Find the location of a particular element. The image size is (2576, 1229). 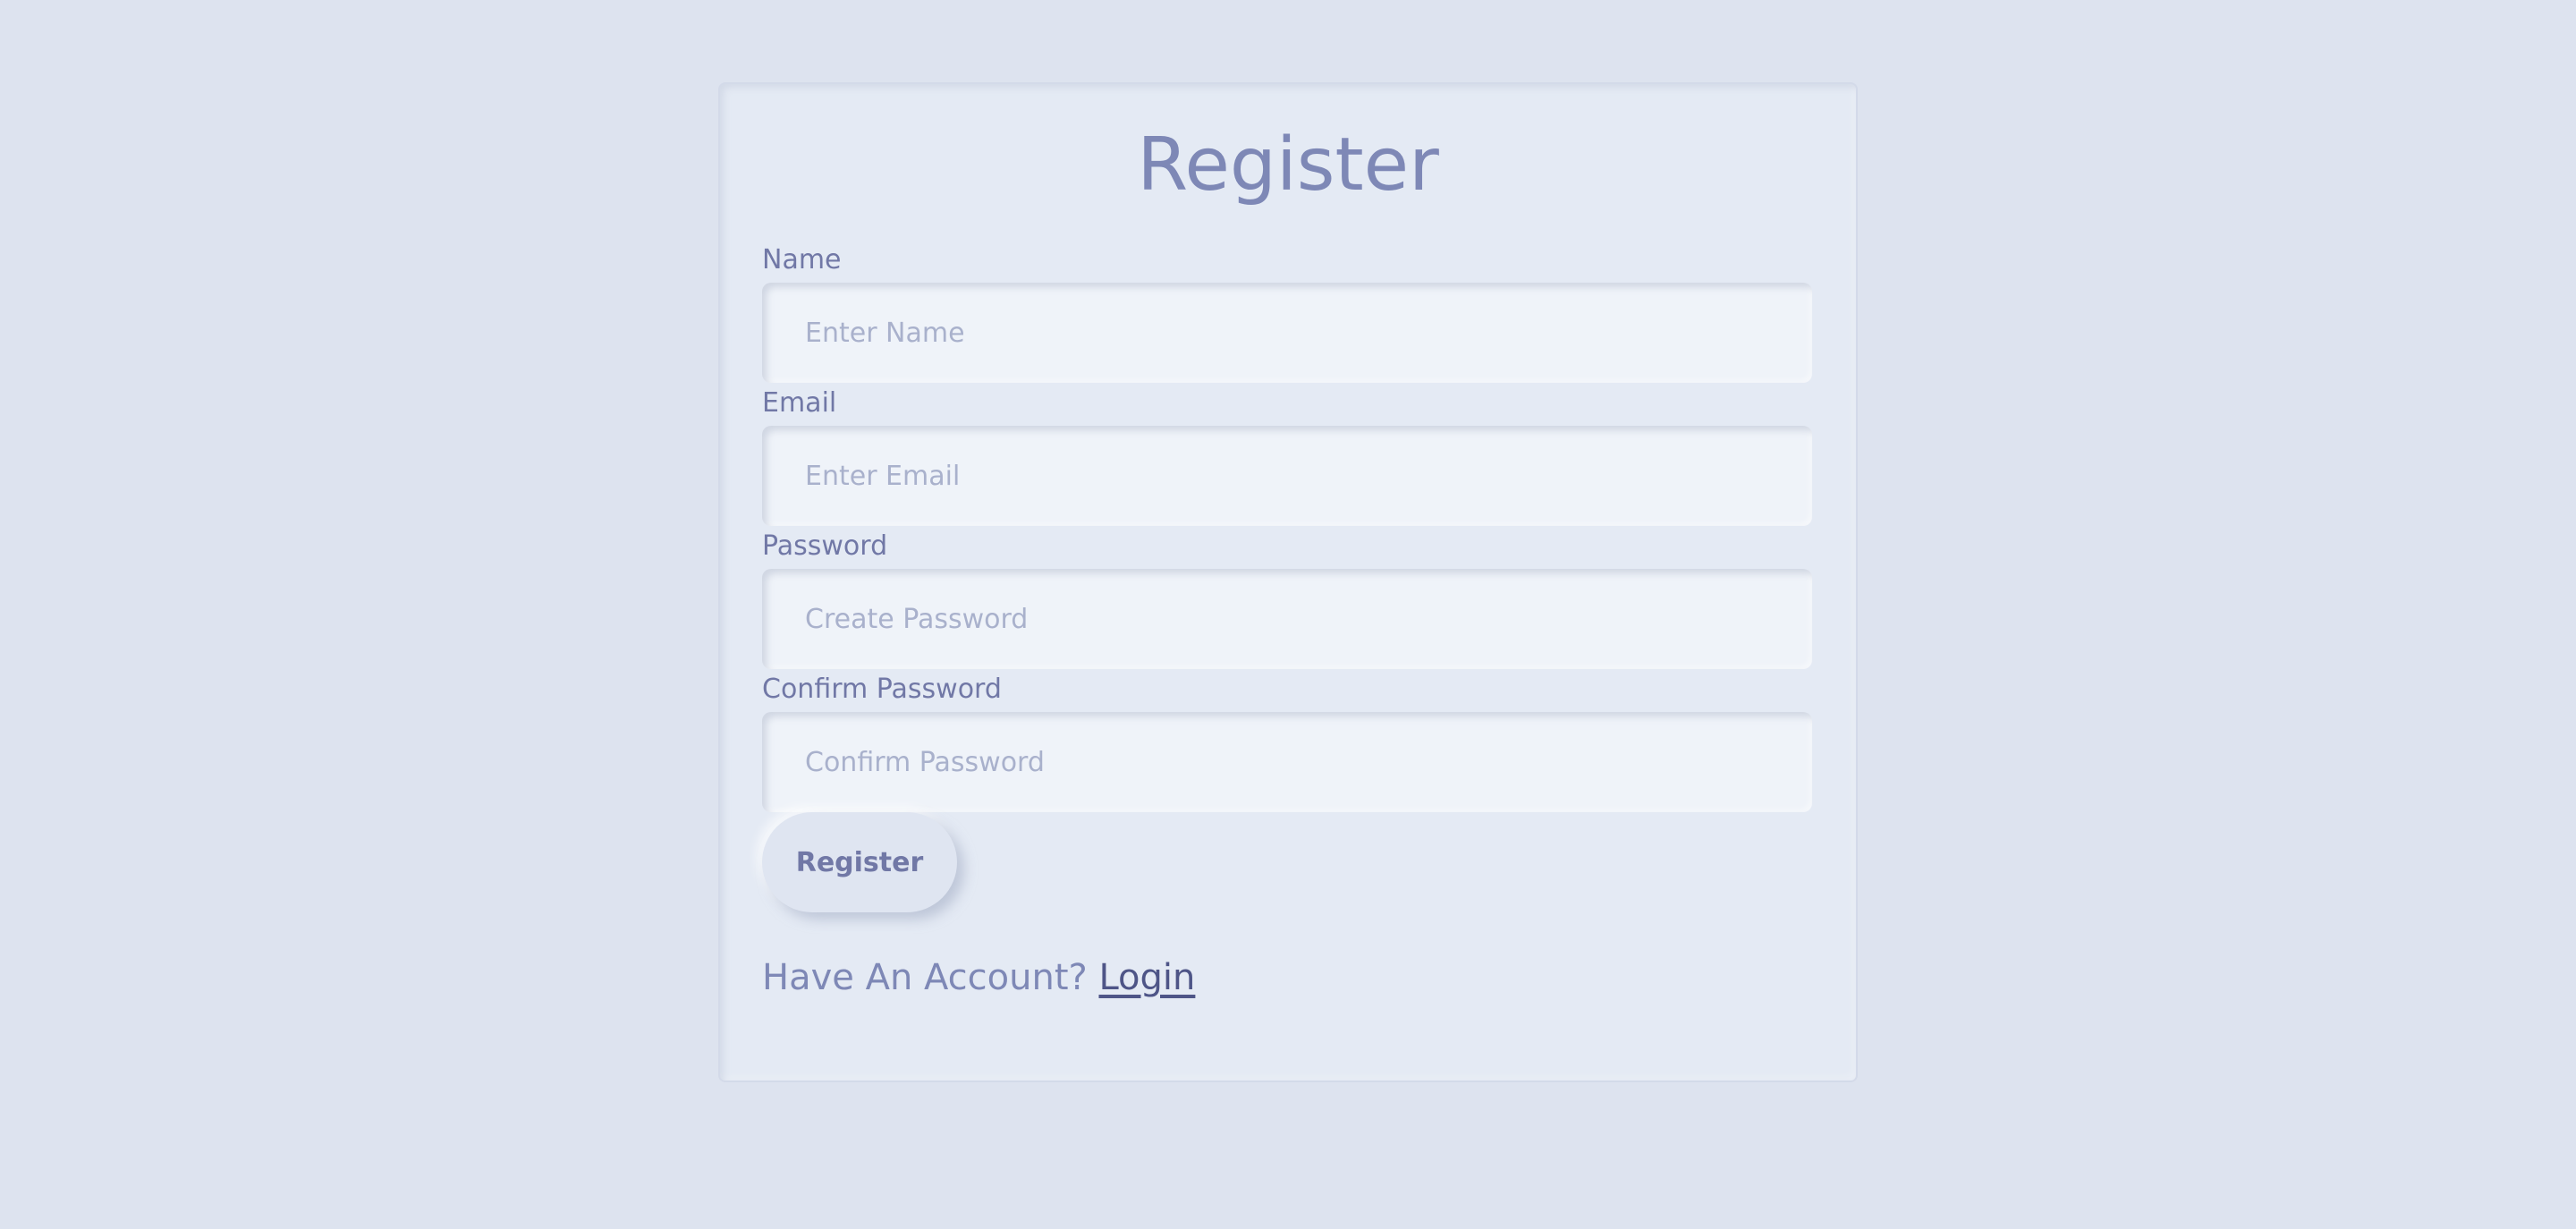

login-prompt: Have An Account? Login is located at coordinates (978, 978).